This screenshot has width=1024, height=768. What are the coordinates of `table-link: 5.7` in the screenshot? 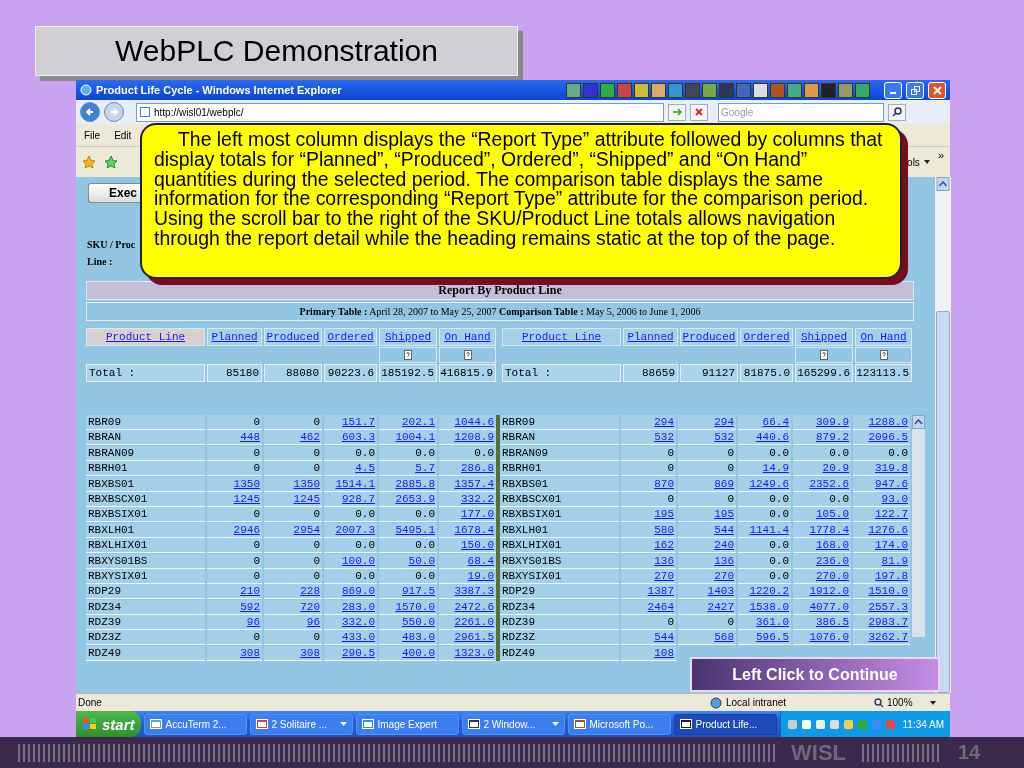 It's located at (408, 469).